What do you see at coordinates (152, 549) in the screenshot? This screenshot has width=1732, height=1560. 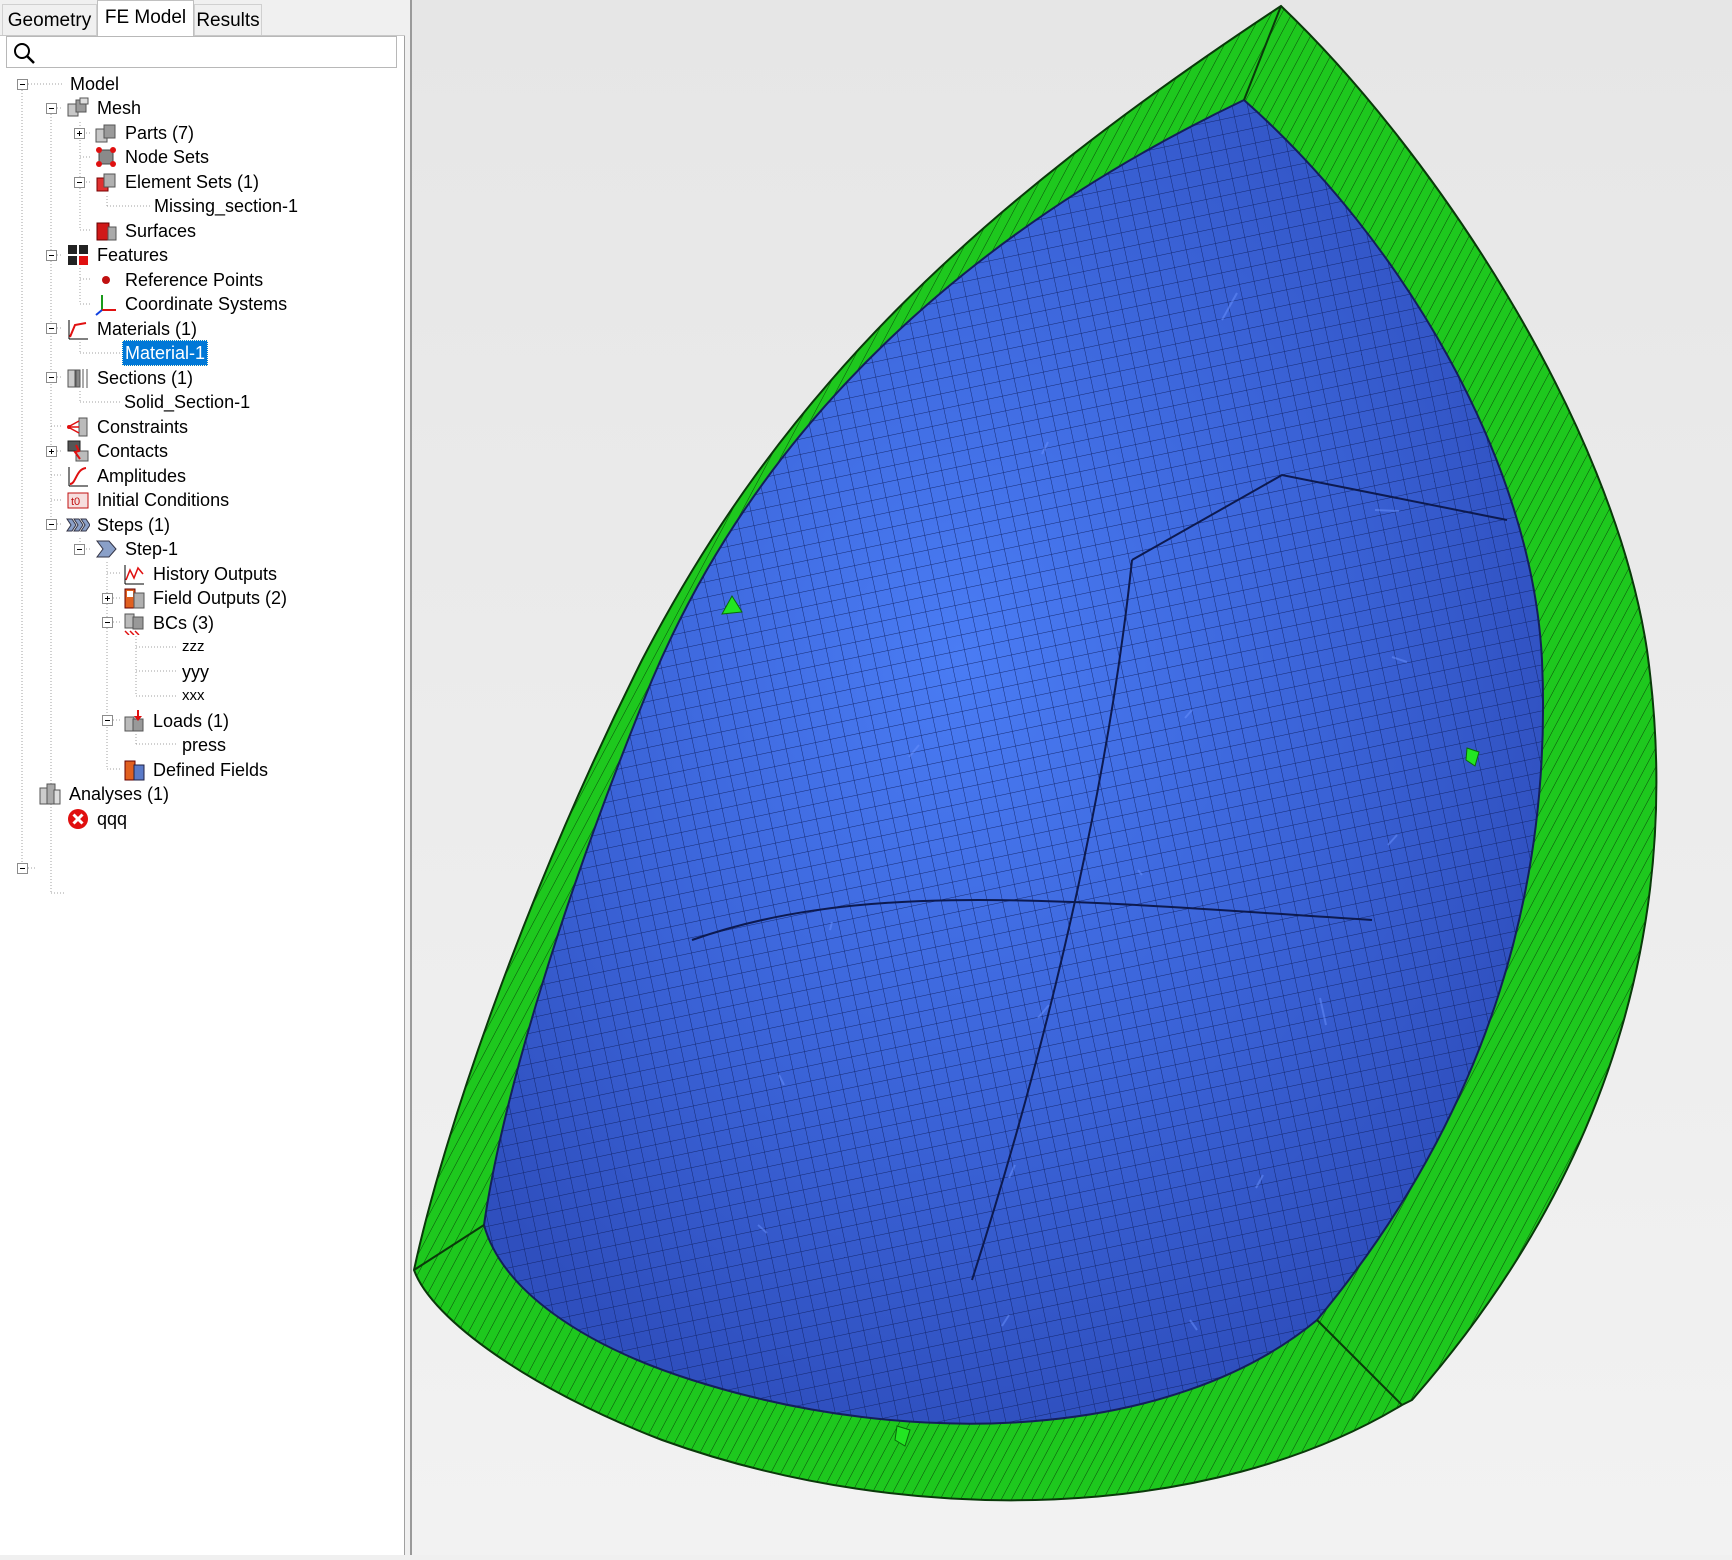 I see `tree-item-label: Step-1` at bounding box center [152, 549].